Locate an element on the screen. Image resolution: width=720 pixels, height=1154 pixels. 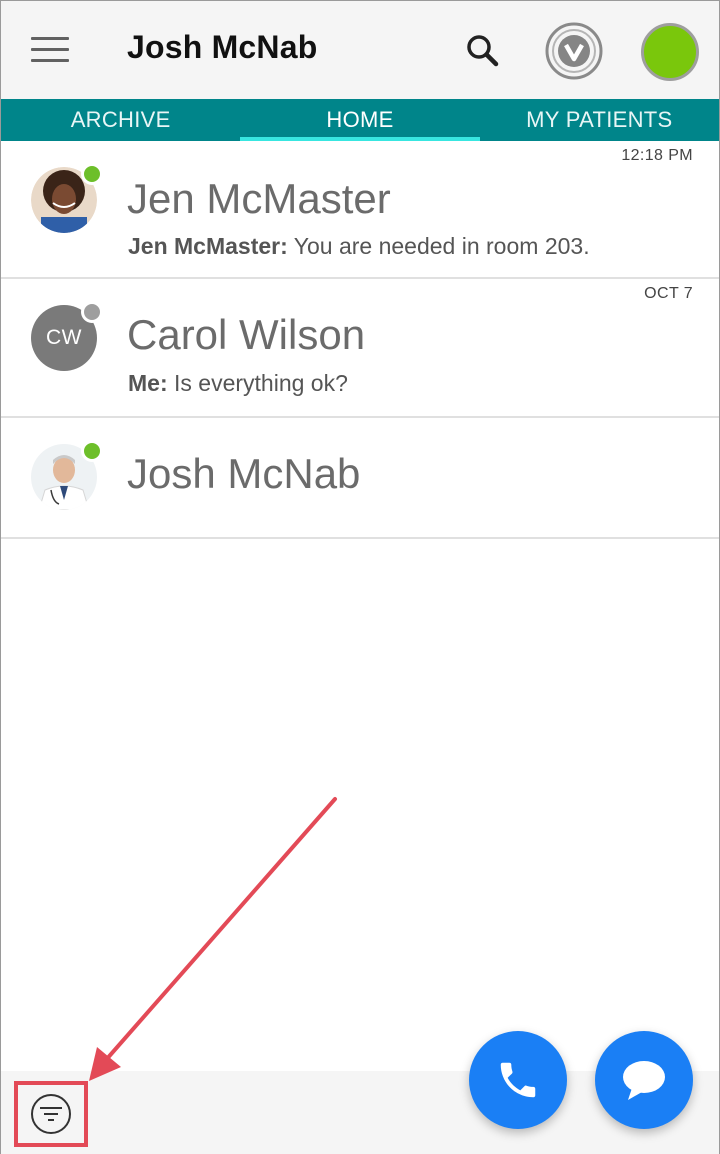
tab-home: HOME is located at coordinates (360, 120).